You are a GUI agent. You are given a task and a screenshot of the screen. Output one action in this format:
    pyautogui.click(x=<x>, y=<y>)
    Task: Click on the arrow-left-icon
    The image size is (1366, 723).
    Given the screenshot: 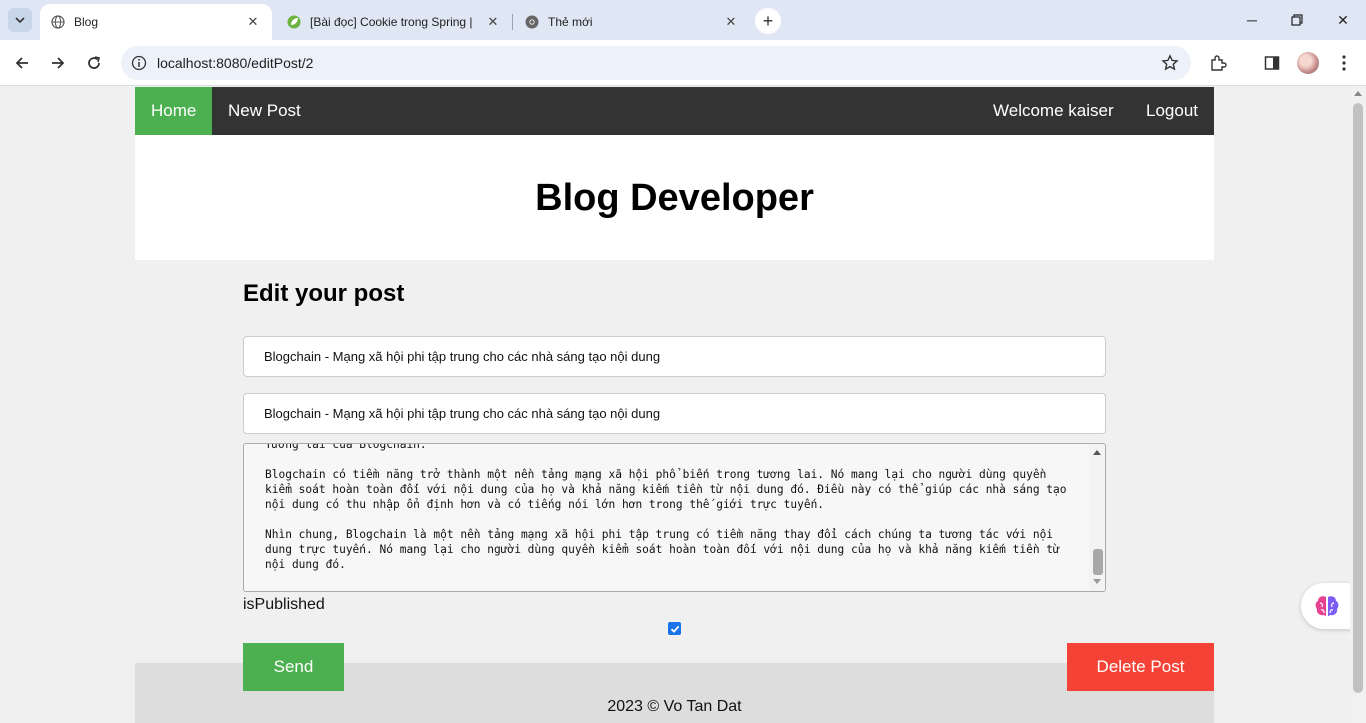 What is the action you would take?
    pyautogui.click(x=21, y=63)
    